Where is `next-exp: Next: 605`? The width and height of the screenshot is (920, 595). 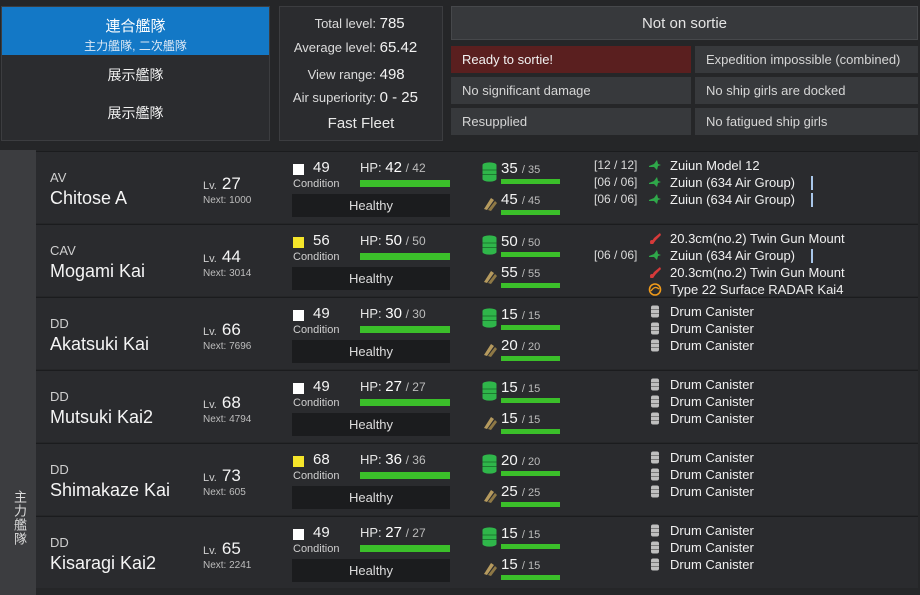
next-exp: Next: 605 is located at coordinates (224, 492).